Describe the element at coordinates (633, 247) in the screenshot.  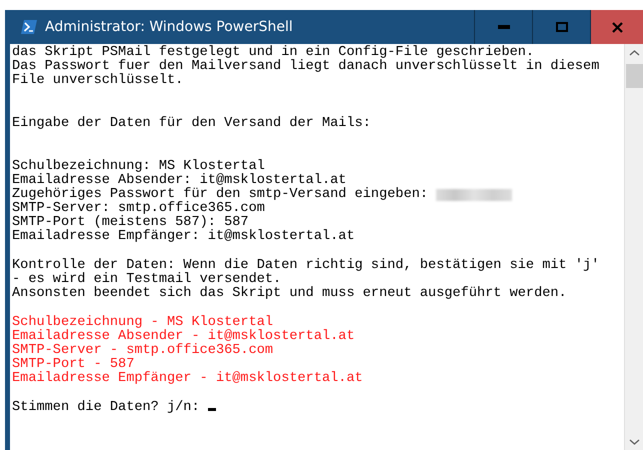
I see `scrollbar` at that location.